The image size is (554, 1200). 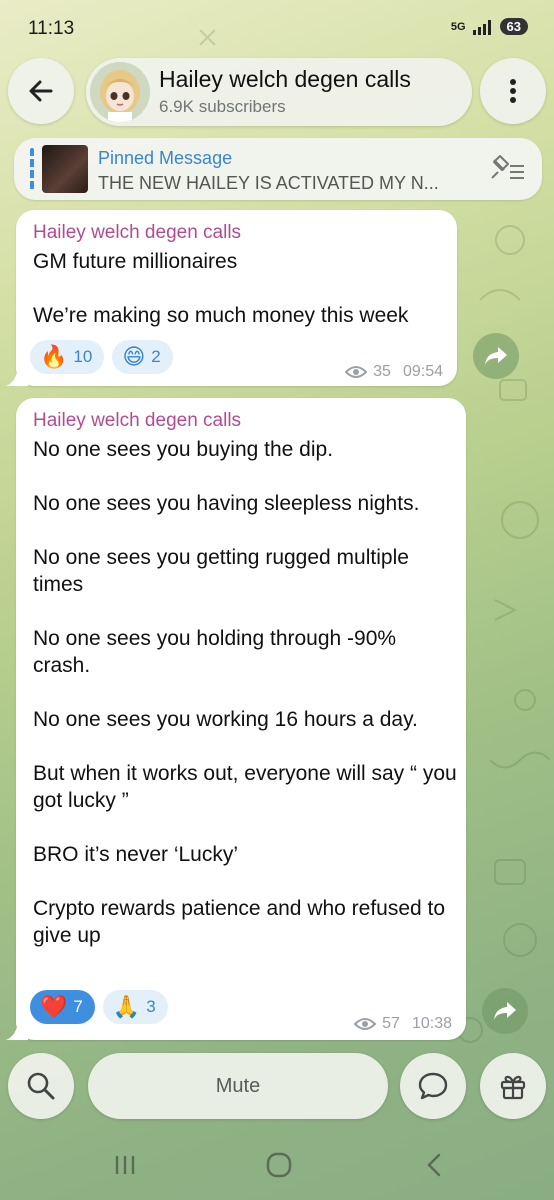 I want to click on chevron-left-icon, so click(x=434, y=1165).